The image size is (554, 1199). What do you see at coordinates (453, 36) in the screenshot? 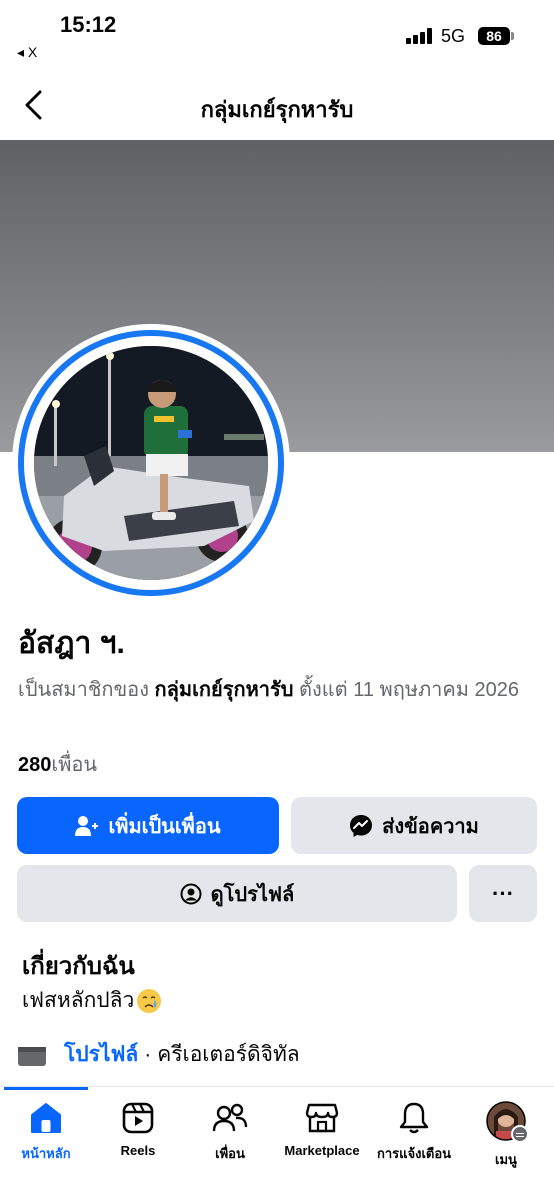
I see `network-type: 5G` at bounding box center [453, 36].